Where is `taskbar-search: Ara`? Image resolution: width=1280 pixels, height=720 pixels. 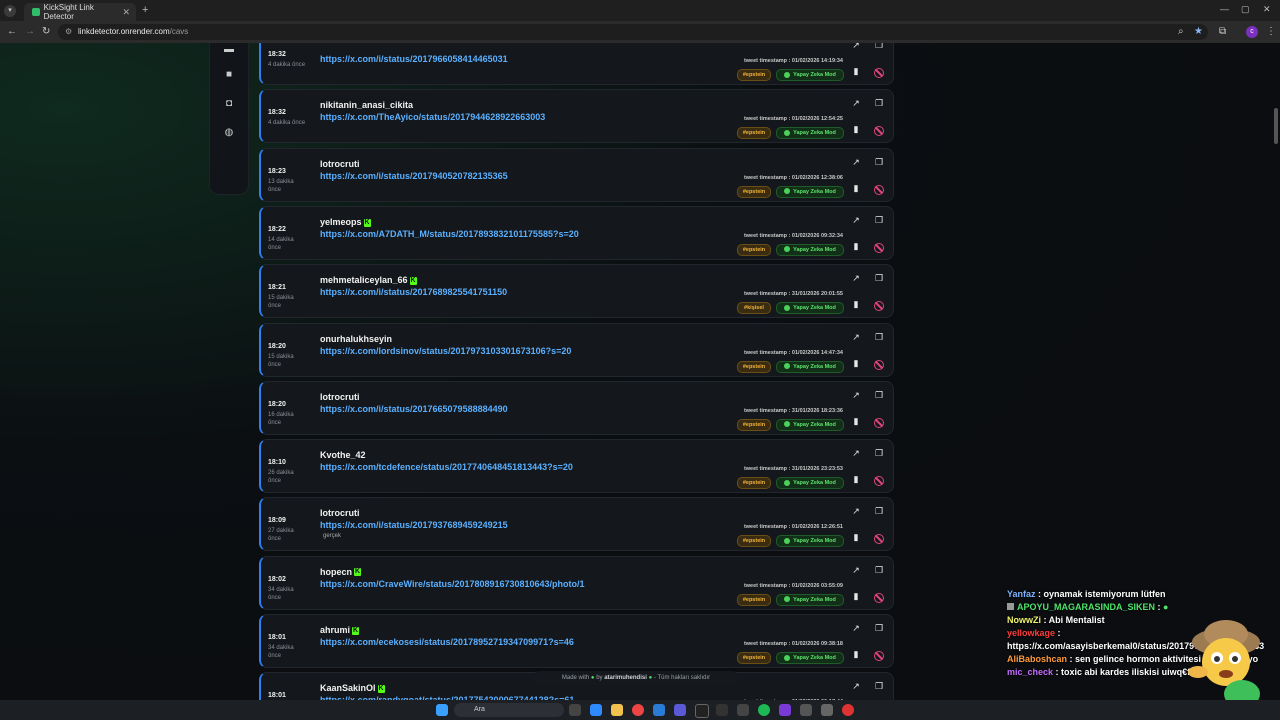
taskbar-search: Ara is located at coordinates (509, 710).